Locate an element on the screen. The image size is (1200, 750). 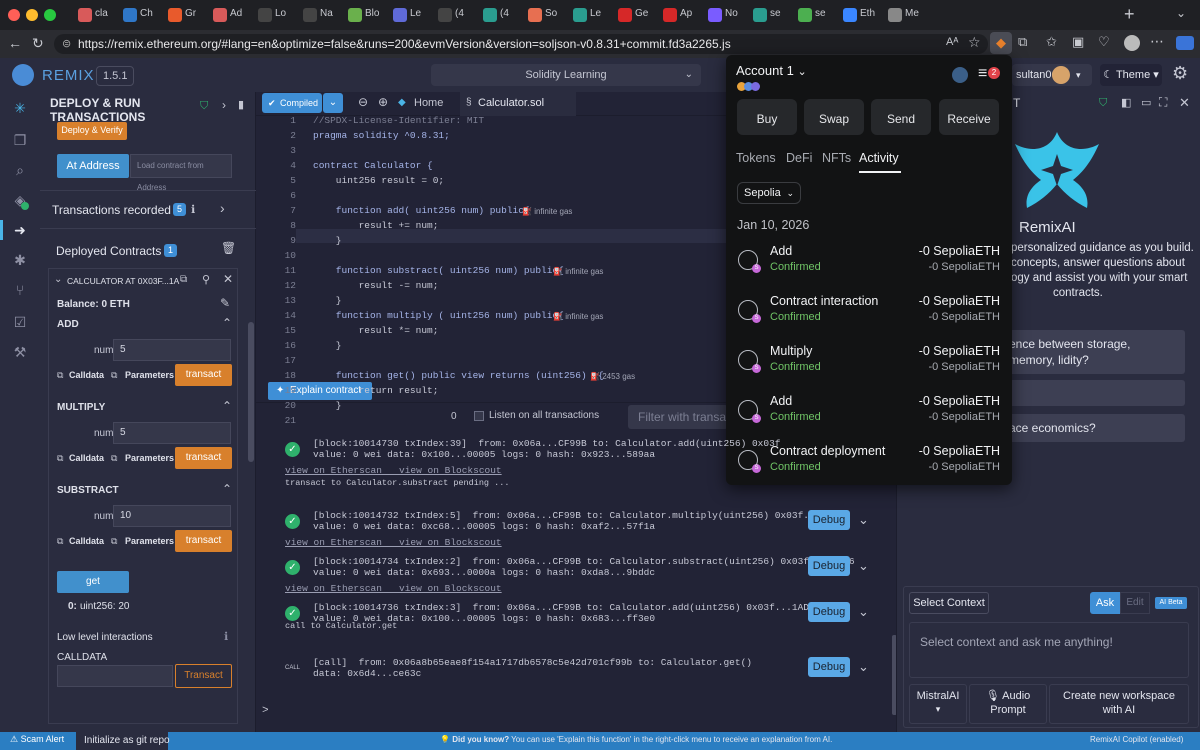
testing-icon: ☑ is located at coordinates (20, 322).